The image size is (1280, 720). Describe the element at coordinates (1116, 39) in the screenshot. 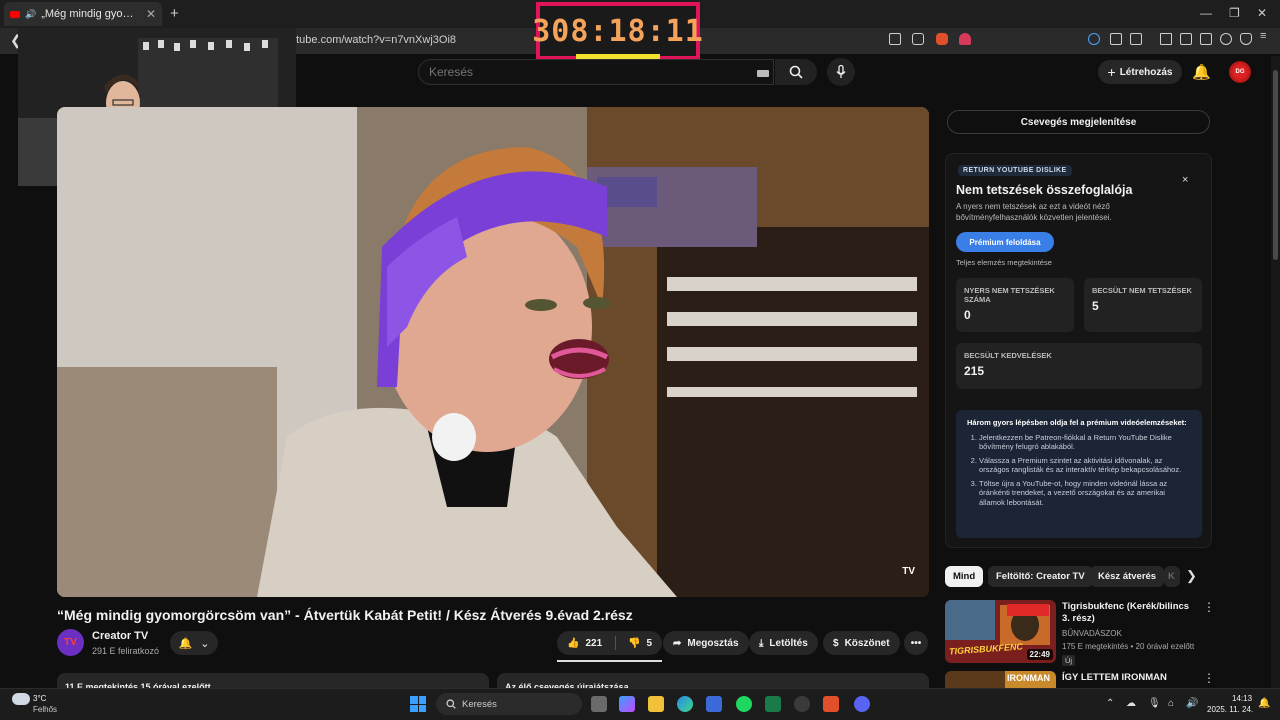

I see `extensions-icon` at that location.